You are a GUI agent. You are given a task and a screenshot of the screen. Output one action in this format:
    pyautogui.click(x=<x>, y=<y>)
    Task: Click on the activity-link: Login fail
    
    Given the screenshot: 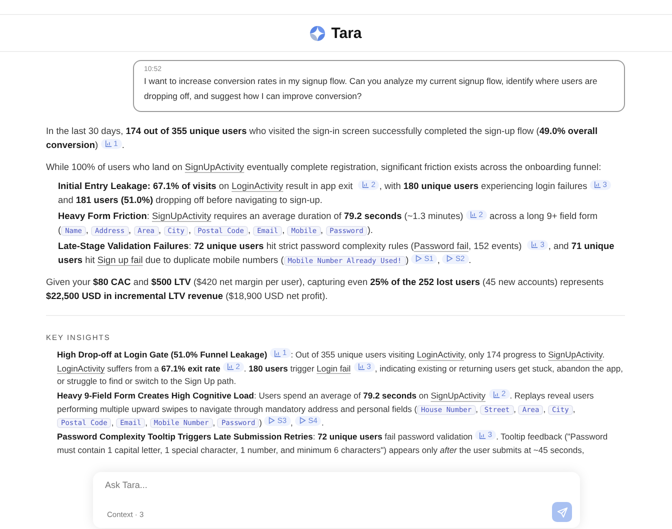 What is the action you would take?
    pyautogui.click(x=333, y=368)
    